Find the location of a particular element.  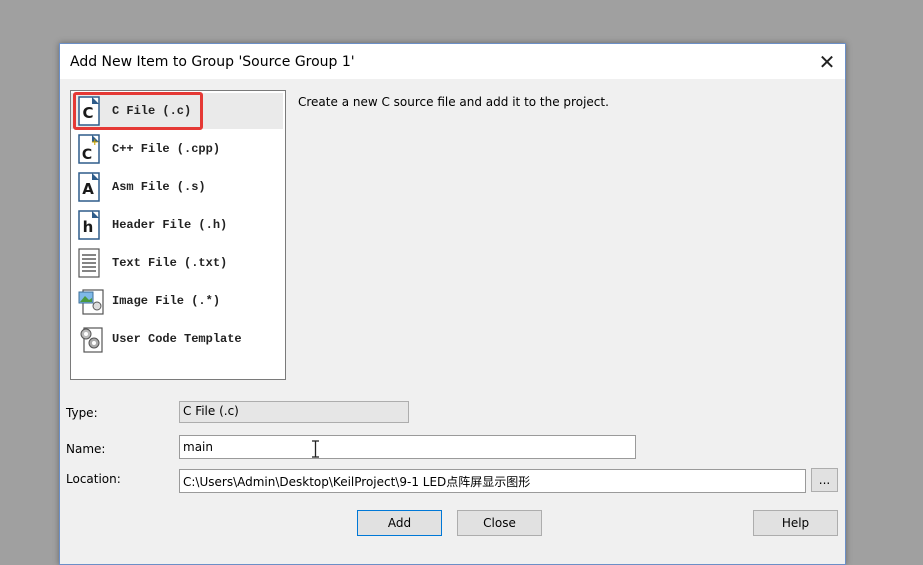

help-button: Help is located at coordinates (795, 523).